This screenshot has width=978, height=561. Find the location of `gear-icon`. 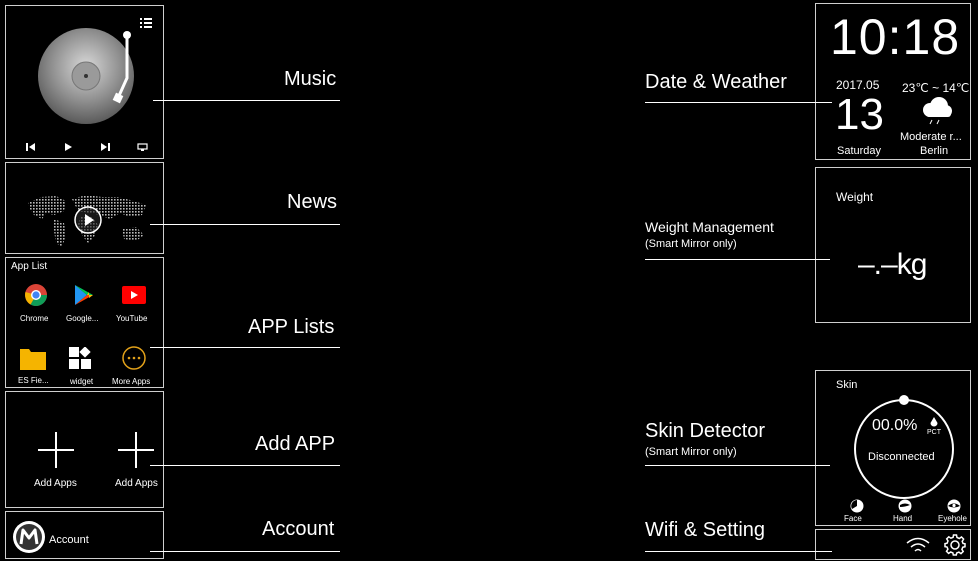

gear-icon is located at coordinates (955, 545).